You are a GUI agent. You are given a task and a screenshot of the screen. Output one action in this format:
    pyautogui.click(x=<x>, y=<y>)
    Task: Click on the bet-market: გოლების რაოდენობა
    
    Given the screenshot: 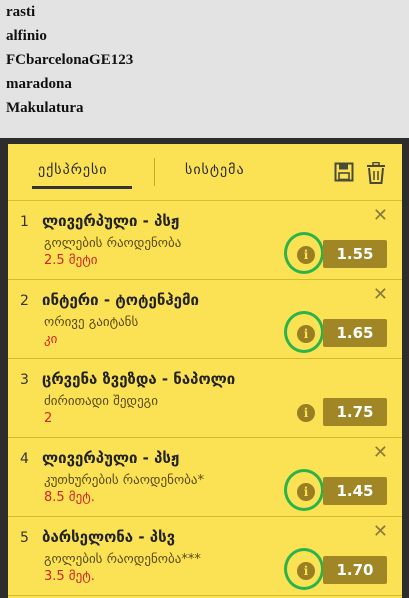 What is the action you would take?
    pyautogui.click(x=113, y=243)
    